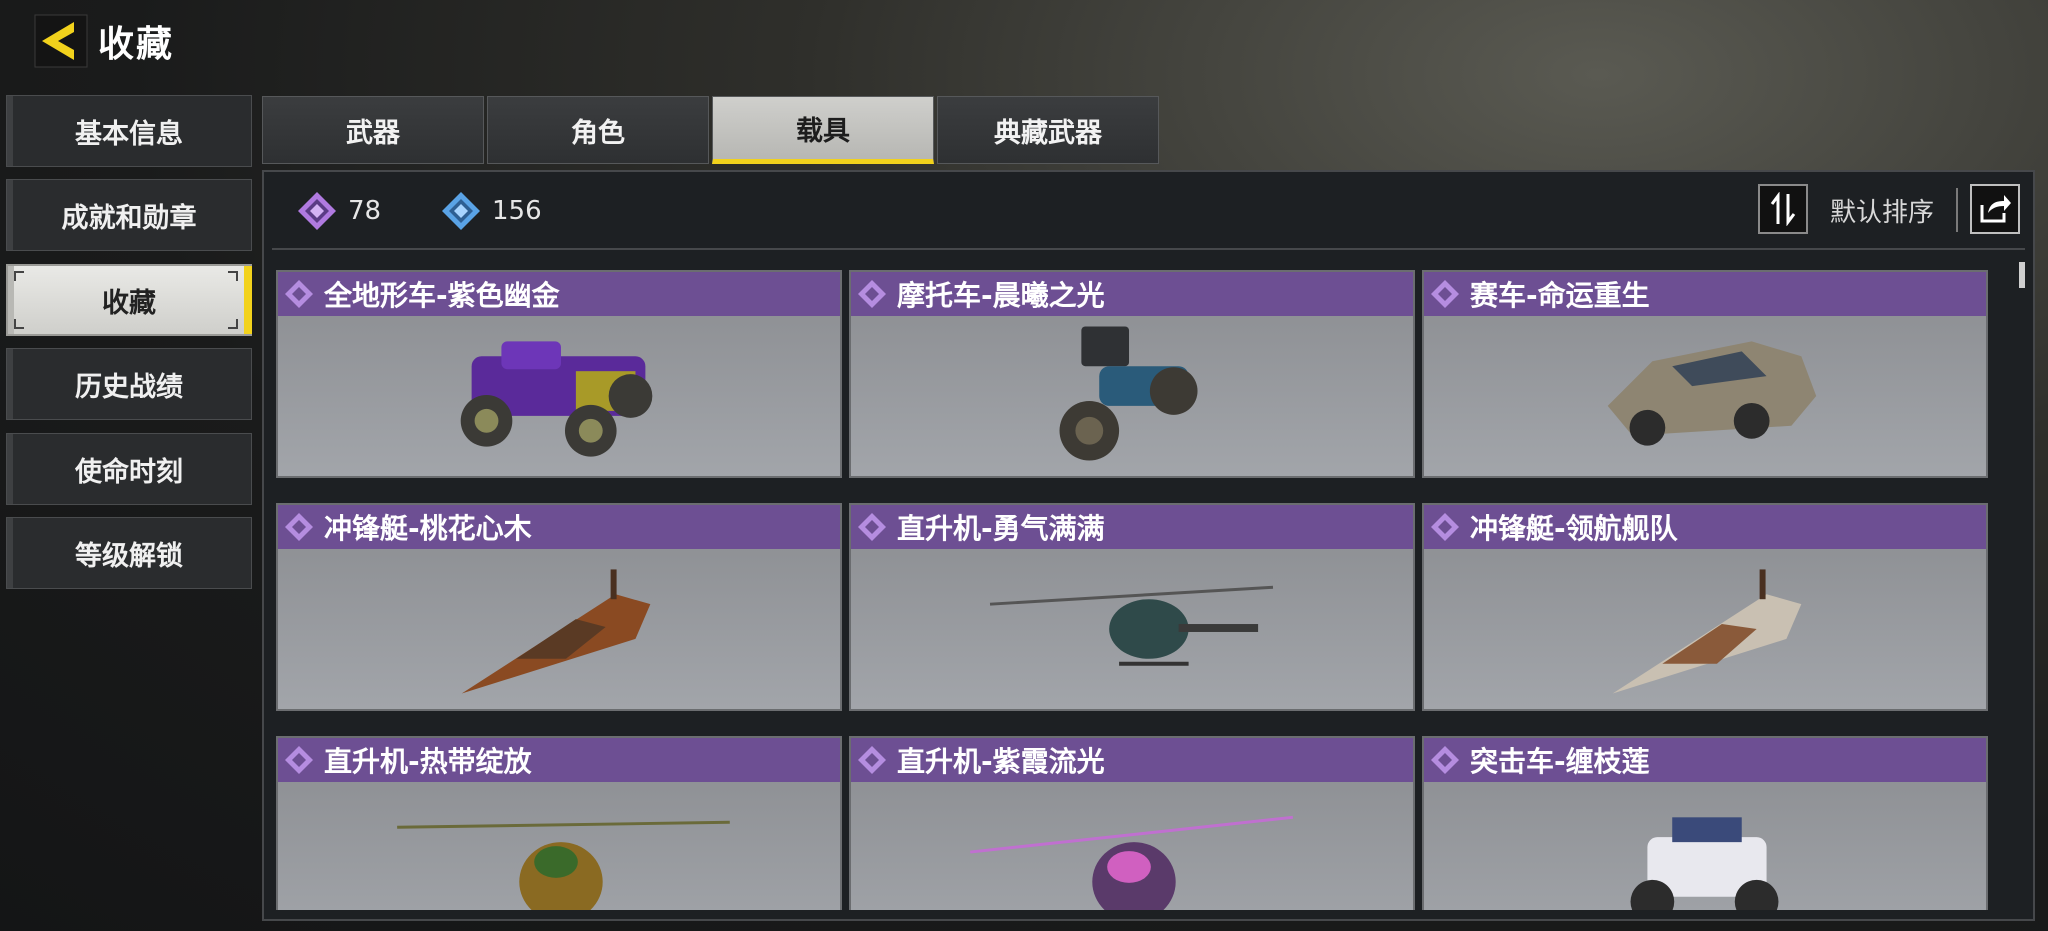  What do you see at coordinates (1148, 249) in the screenshot?
I see `panel-divider` at bounding box center [1148, 249].